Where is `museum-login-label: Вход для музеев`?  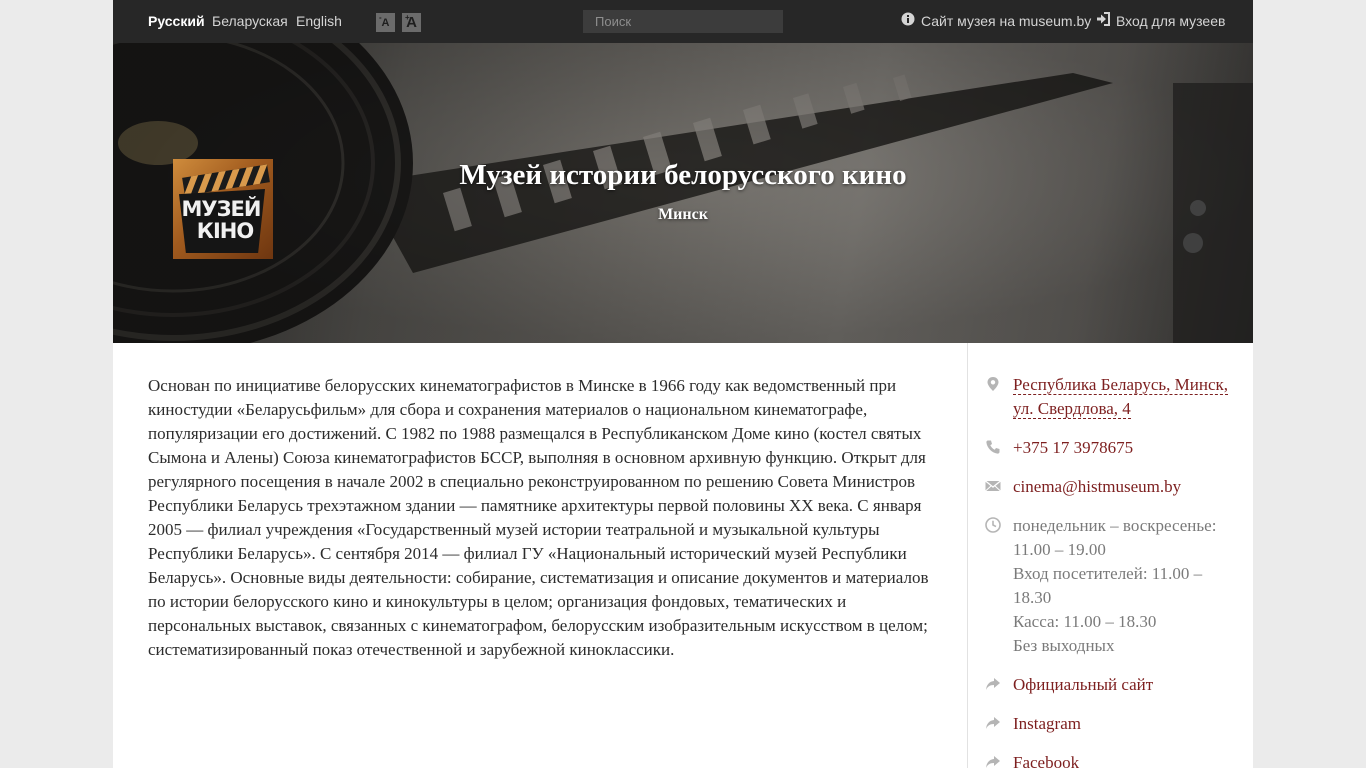 museum-login-label: Вход для музеев is located at coordinates (1171, 21).